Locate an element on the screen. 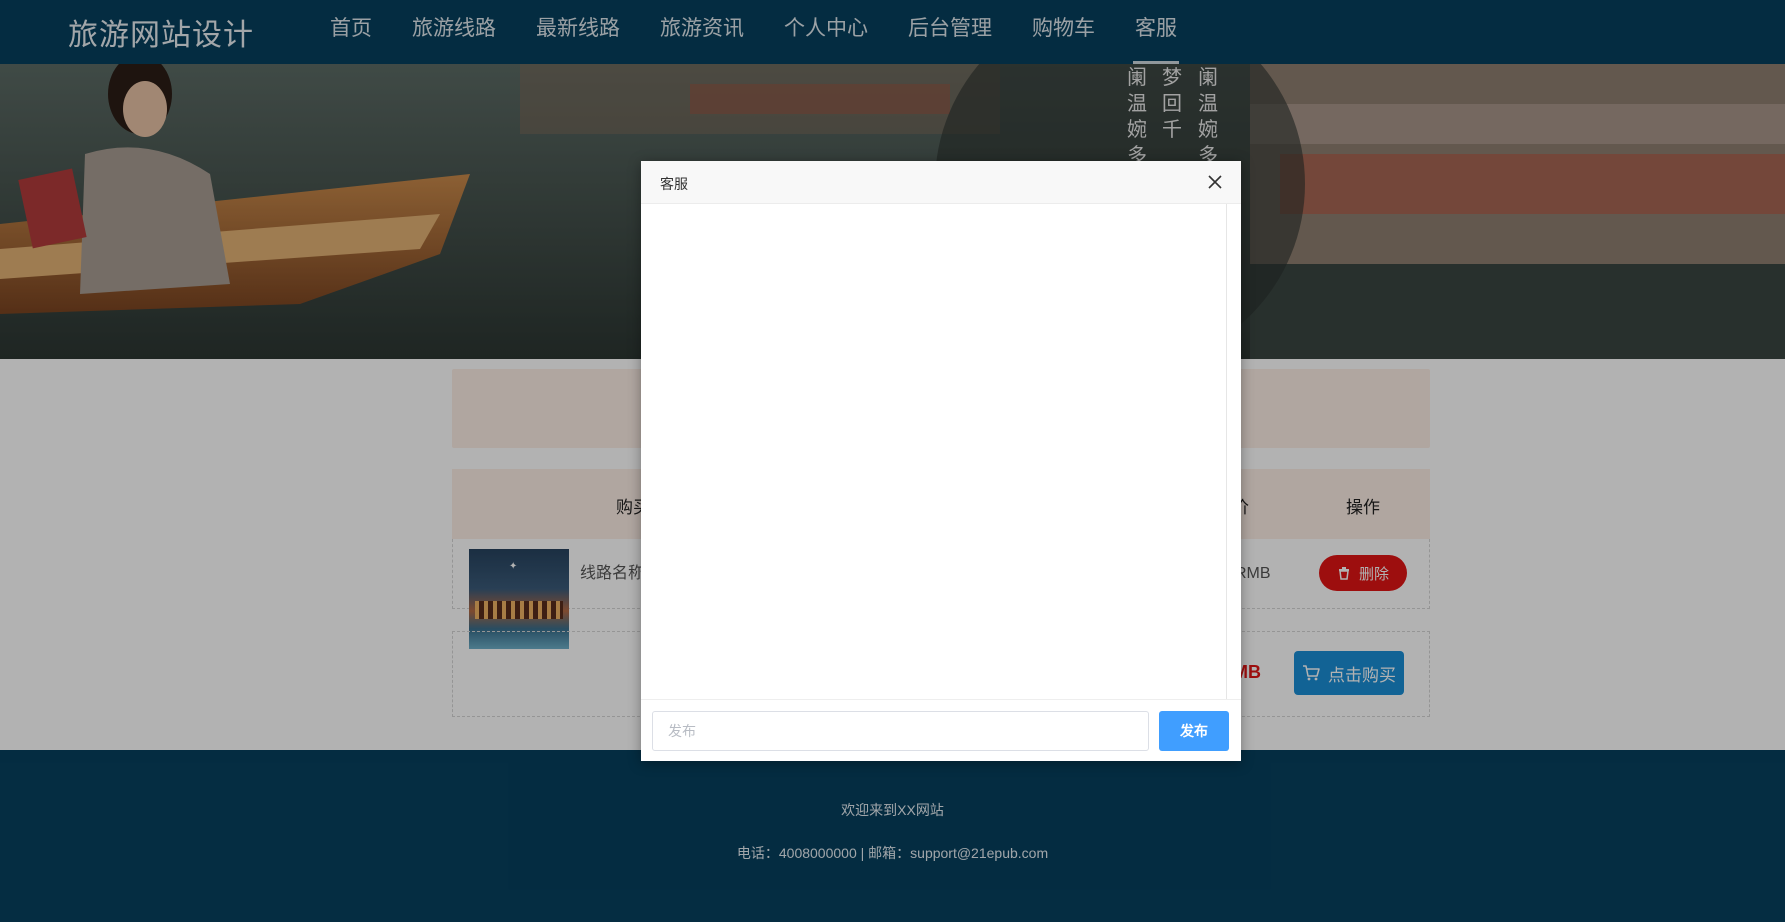  message-input is located at coordinates (900, 731).